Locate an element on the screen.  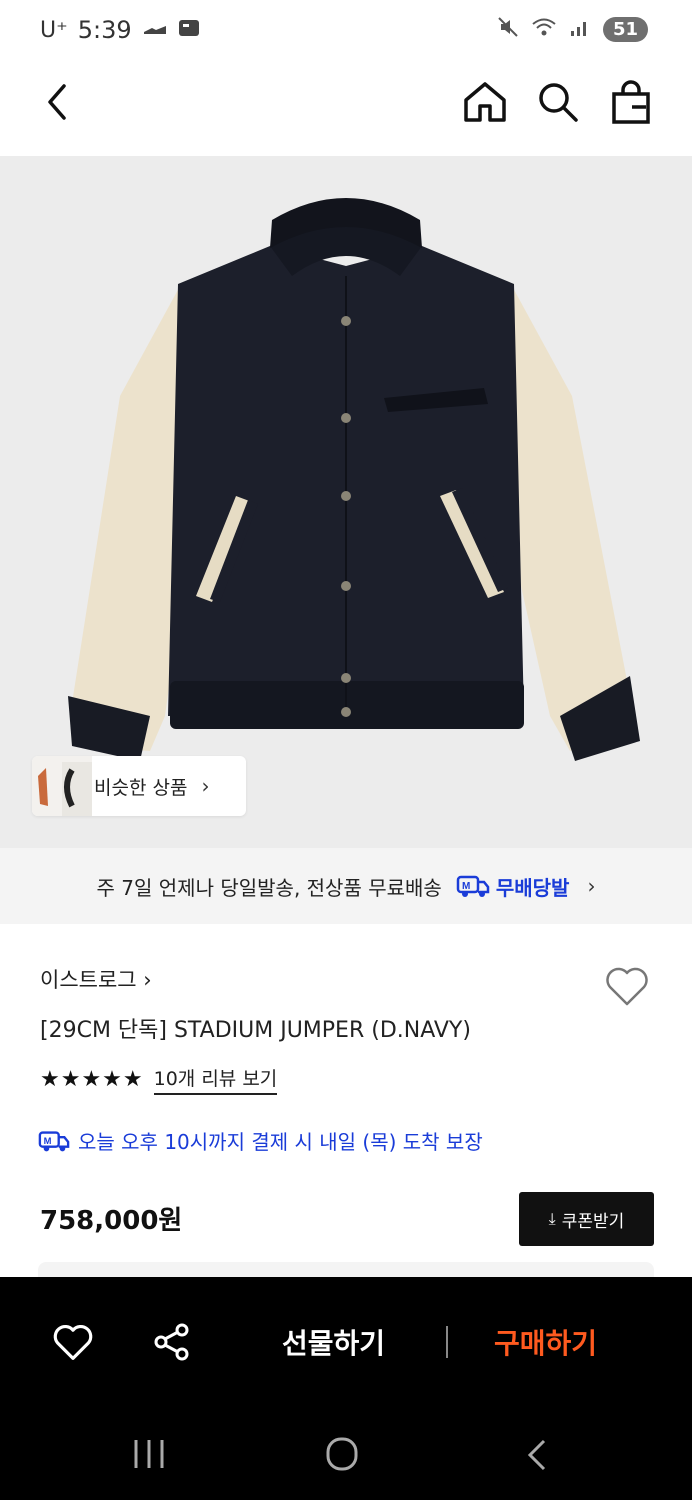
signal-icon is located at coordinates (580, 29).